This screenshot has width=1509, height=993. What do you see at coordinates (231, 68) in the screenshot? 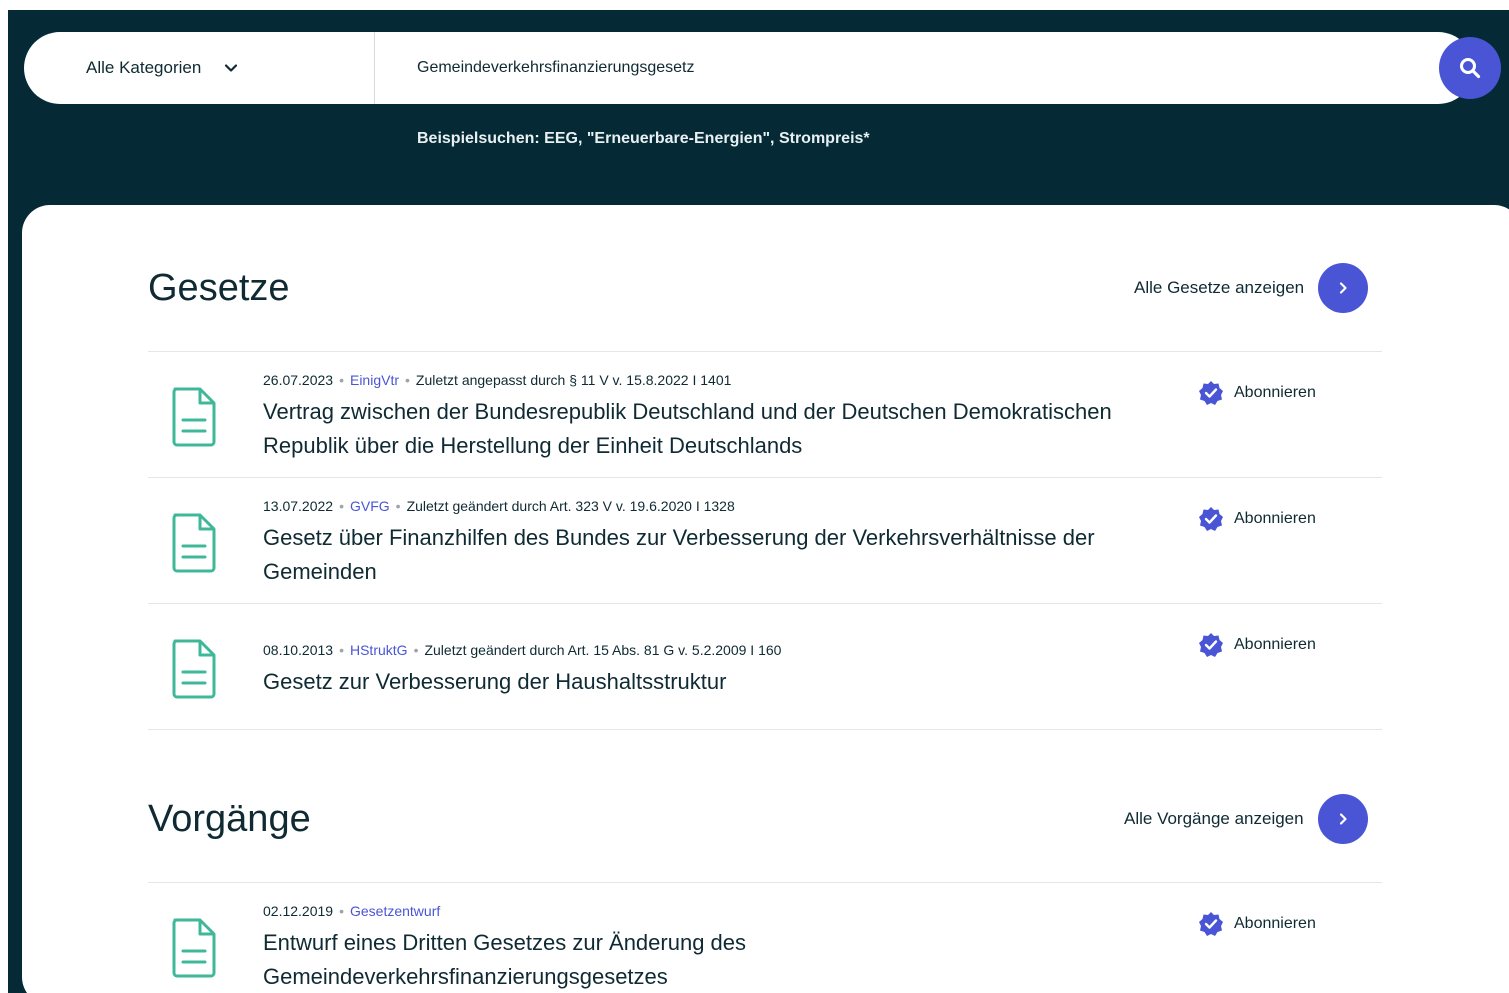
I see `chevron-down-icon` at bounding box center [231, 68].